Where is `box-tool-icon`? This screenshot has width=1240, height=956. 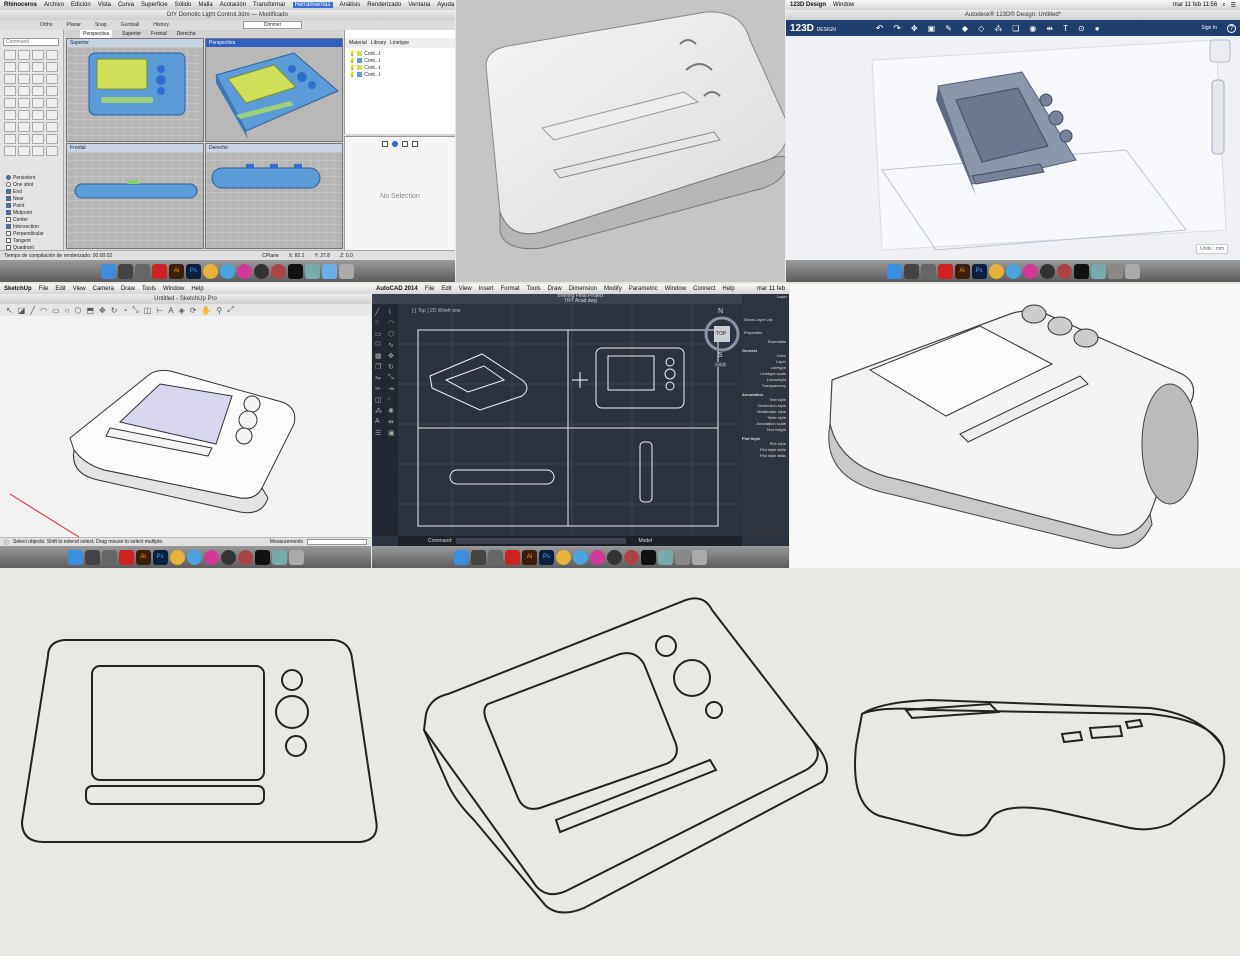 box-tool-icon is located at coordinates (10, 103).